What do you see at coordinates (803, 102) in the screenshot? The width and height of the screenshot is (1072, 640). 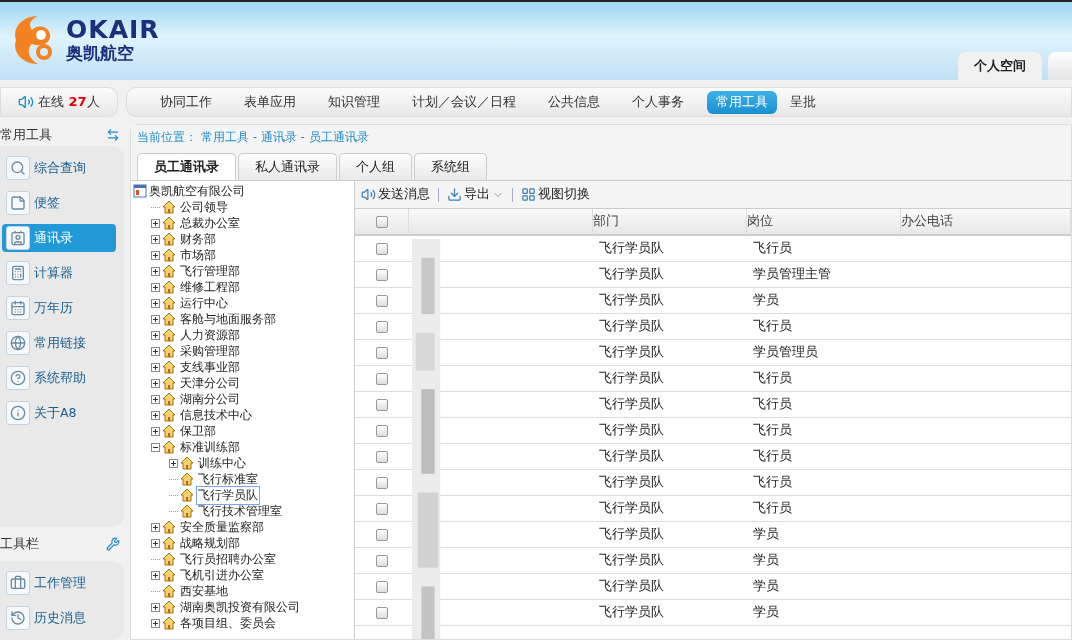 I see `nav-item: 呈批` at bounding box center [803, 102].